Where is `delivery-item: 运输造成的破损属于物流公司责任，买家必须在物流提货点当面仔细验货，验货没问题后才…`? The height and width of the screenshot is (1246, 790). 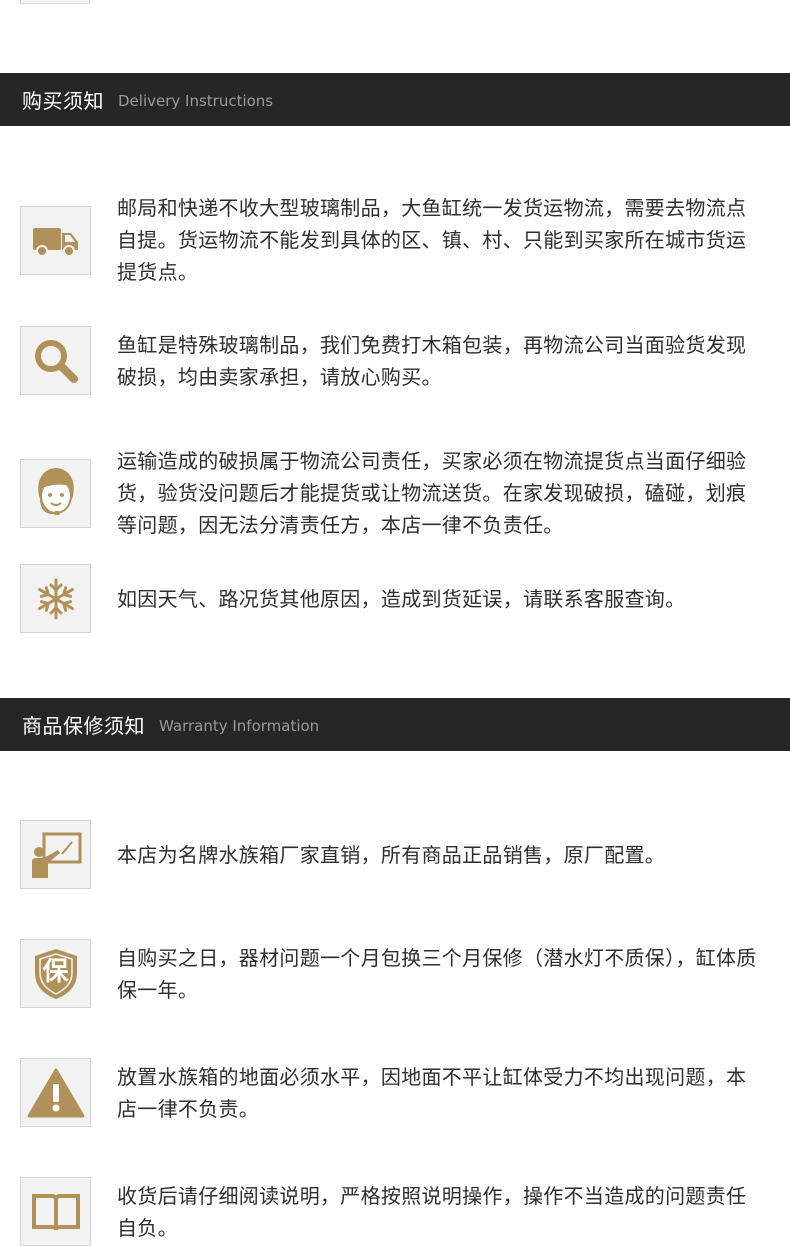 delivery-item: 运输造成的破损属于物流公司责任，买家必须在物流提货点当面仔细验货，验货没问题后才… is located at coordinates (405, 493).